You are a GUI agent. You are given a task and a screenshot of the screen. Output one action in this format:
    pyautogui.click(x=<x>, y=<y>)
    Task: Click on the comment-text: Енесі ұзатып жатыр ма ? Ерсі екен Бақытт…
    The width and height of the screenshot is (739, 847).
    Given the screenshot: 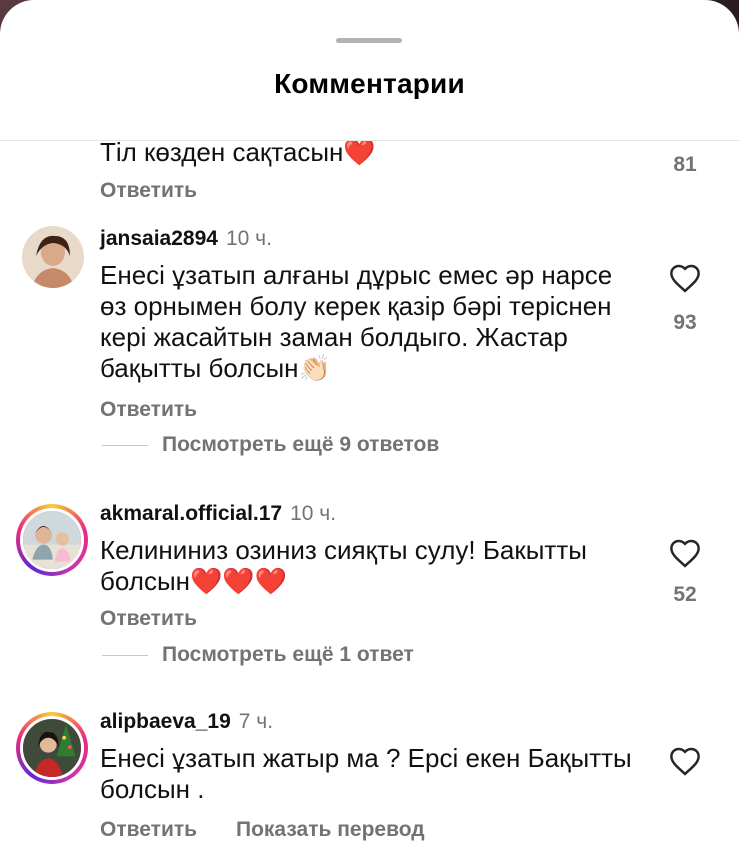 What is the action you would take?
    pyautogui.click(x=366, y=773)
    